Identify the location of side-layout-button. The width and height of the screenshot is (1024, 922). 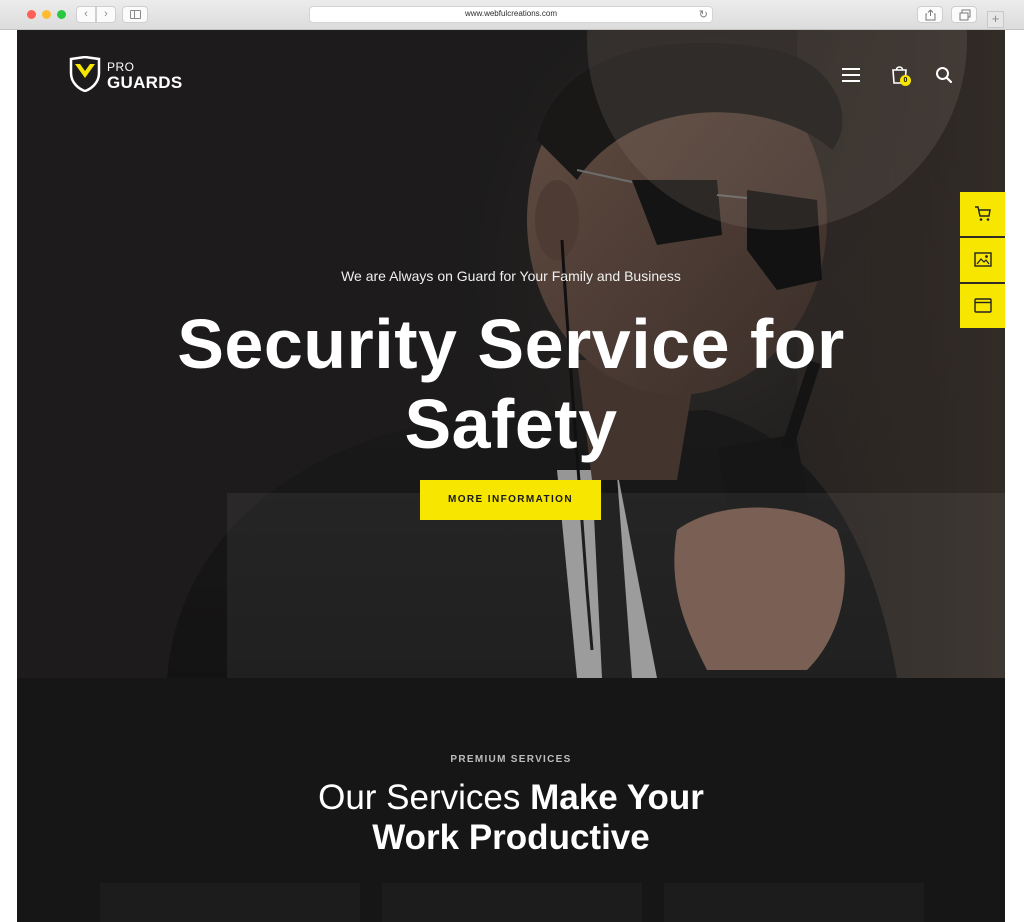
(982, 306).